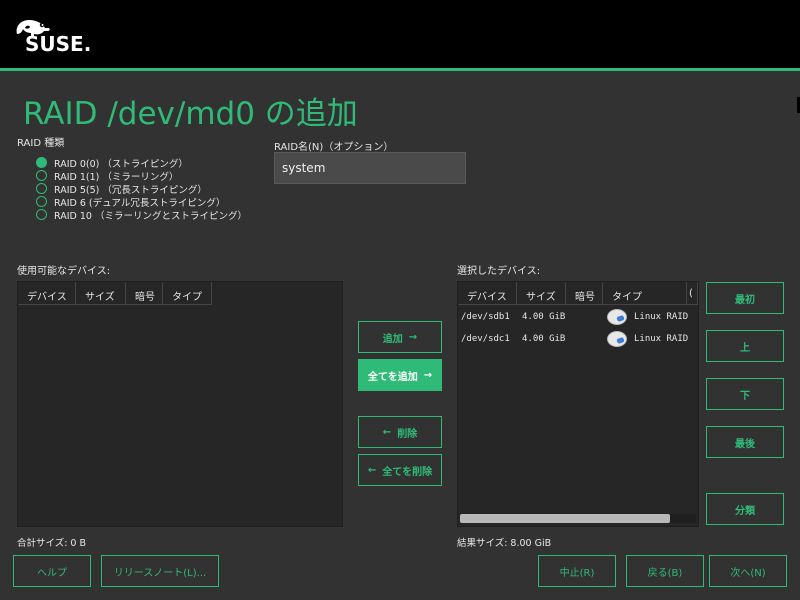 Image resolution: width=800 pixels, height=600 pixels. Describe the element at coordinates (745, 509) in the screenshot. I see `classify-button: 分類` at that location.